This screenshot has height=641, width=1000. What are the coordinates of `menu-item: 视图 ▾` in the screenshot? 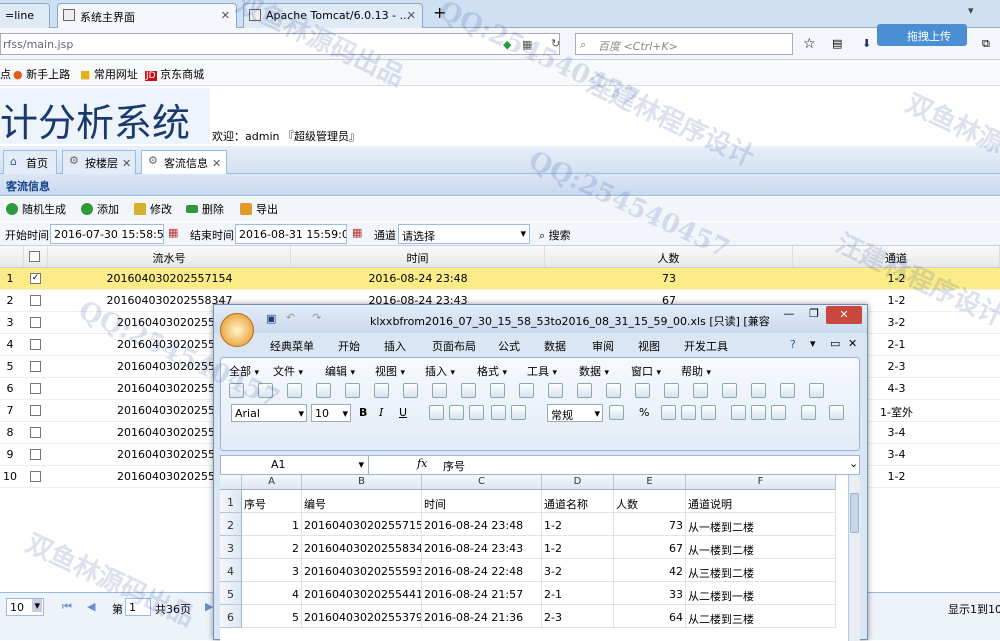 It's located at (390, 371).